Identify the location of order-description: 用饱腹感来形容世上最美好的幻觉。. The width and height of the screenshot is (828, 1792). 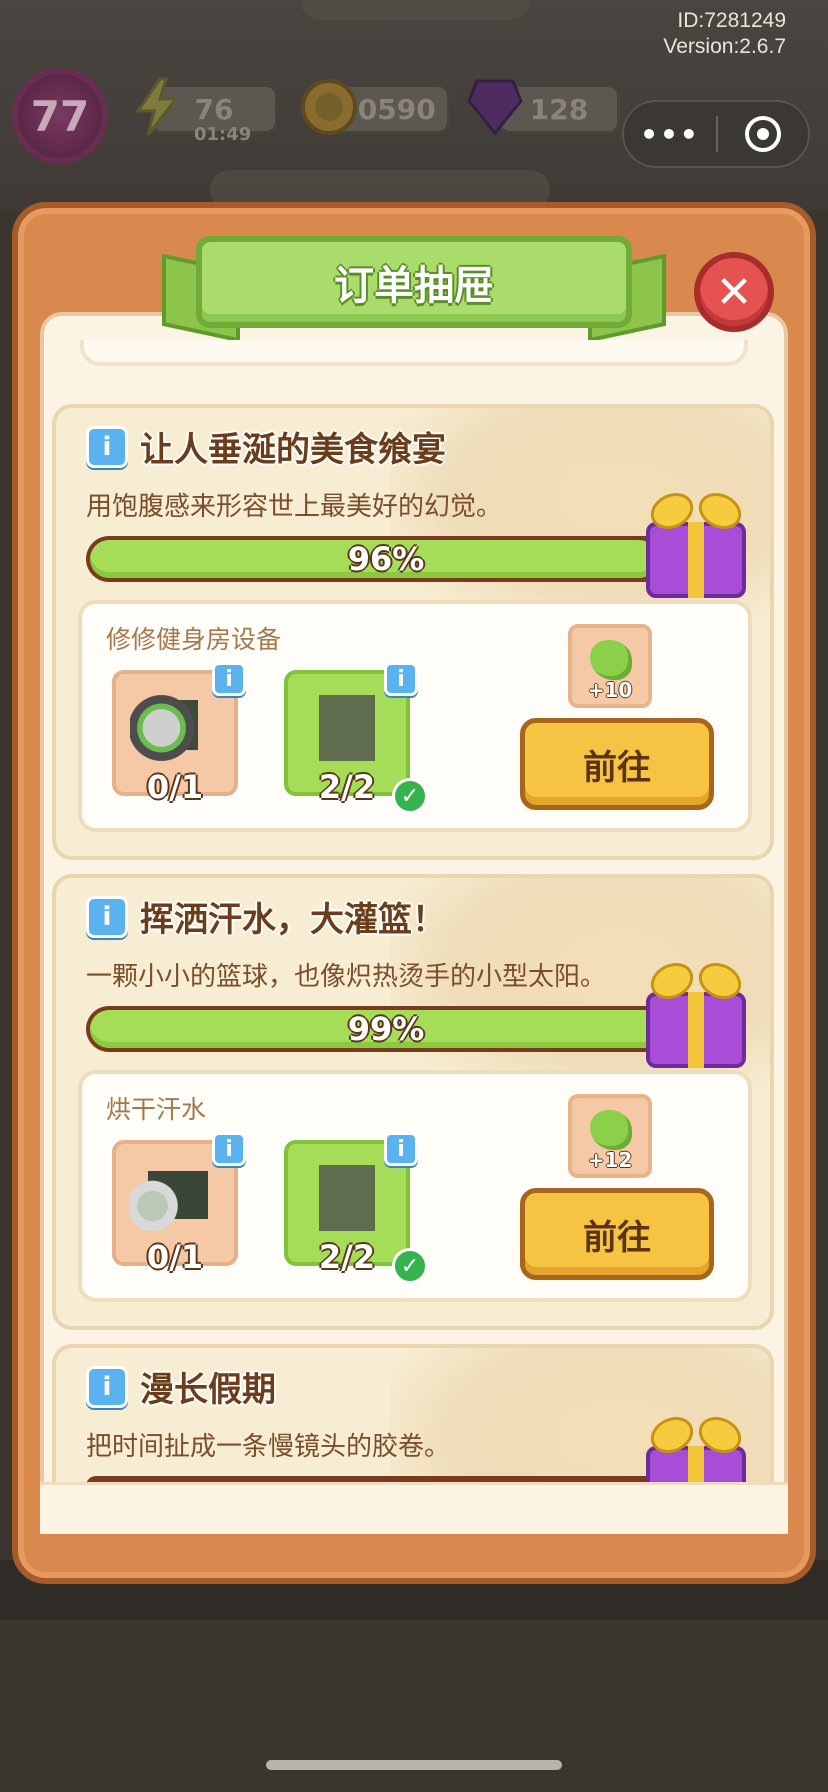
(294, 507).